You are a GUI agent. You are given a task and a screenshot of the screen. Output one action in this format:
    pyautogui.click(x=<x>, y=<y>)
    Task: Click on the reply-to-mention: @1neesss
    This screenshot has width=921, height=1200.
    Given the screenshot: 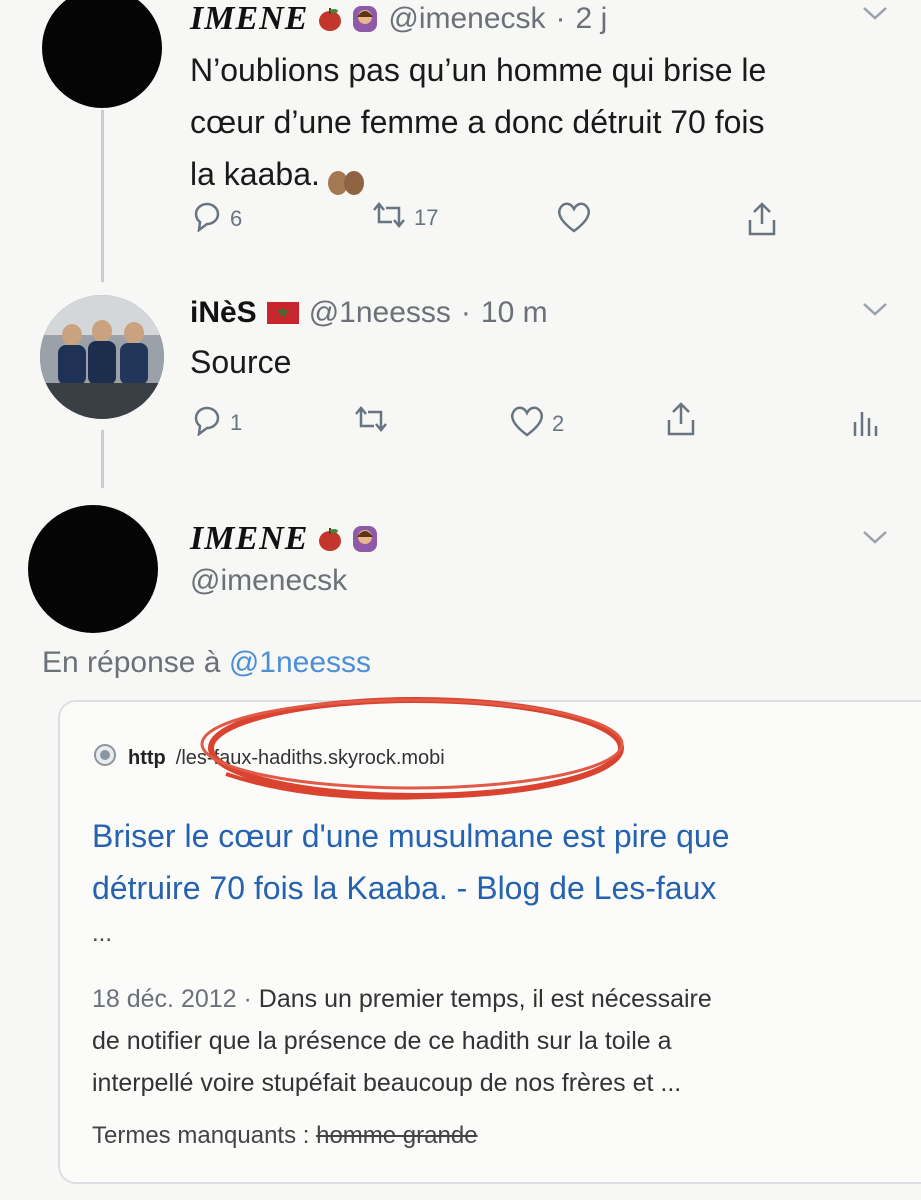 What is the action you would take?
    pyautogui.click(x=300, y=662)
    